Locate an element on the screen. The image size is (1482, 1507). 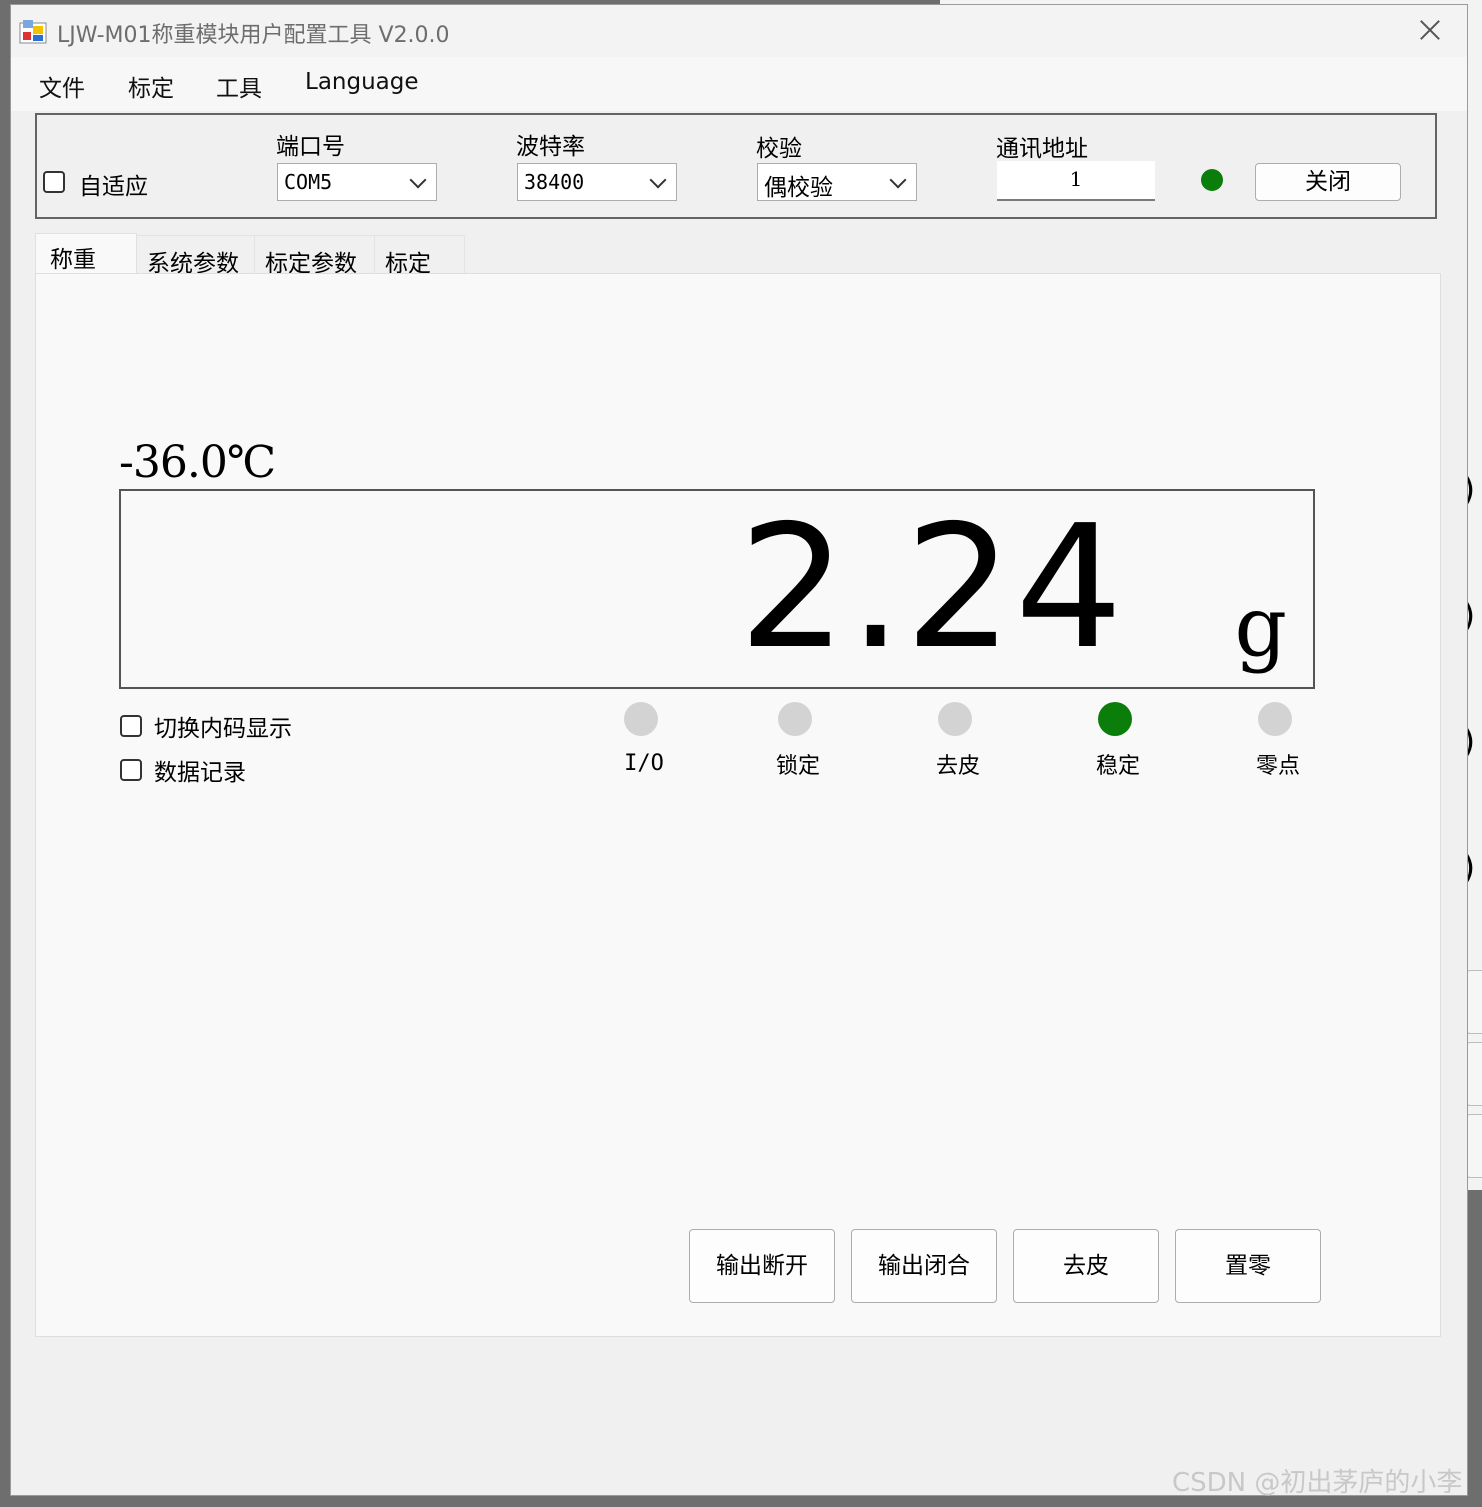
data-record-label: 数据记录 is located at coordinates (200, 773).